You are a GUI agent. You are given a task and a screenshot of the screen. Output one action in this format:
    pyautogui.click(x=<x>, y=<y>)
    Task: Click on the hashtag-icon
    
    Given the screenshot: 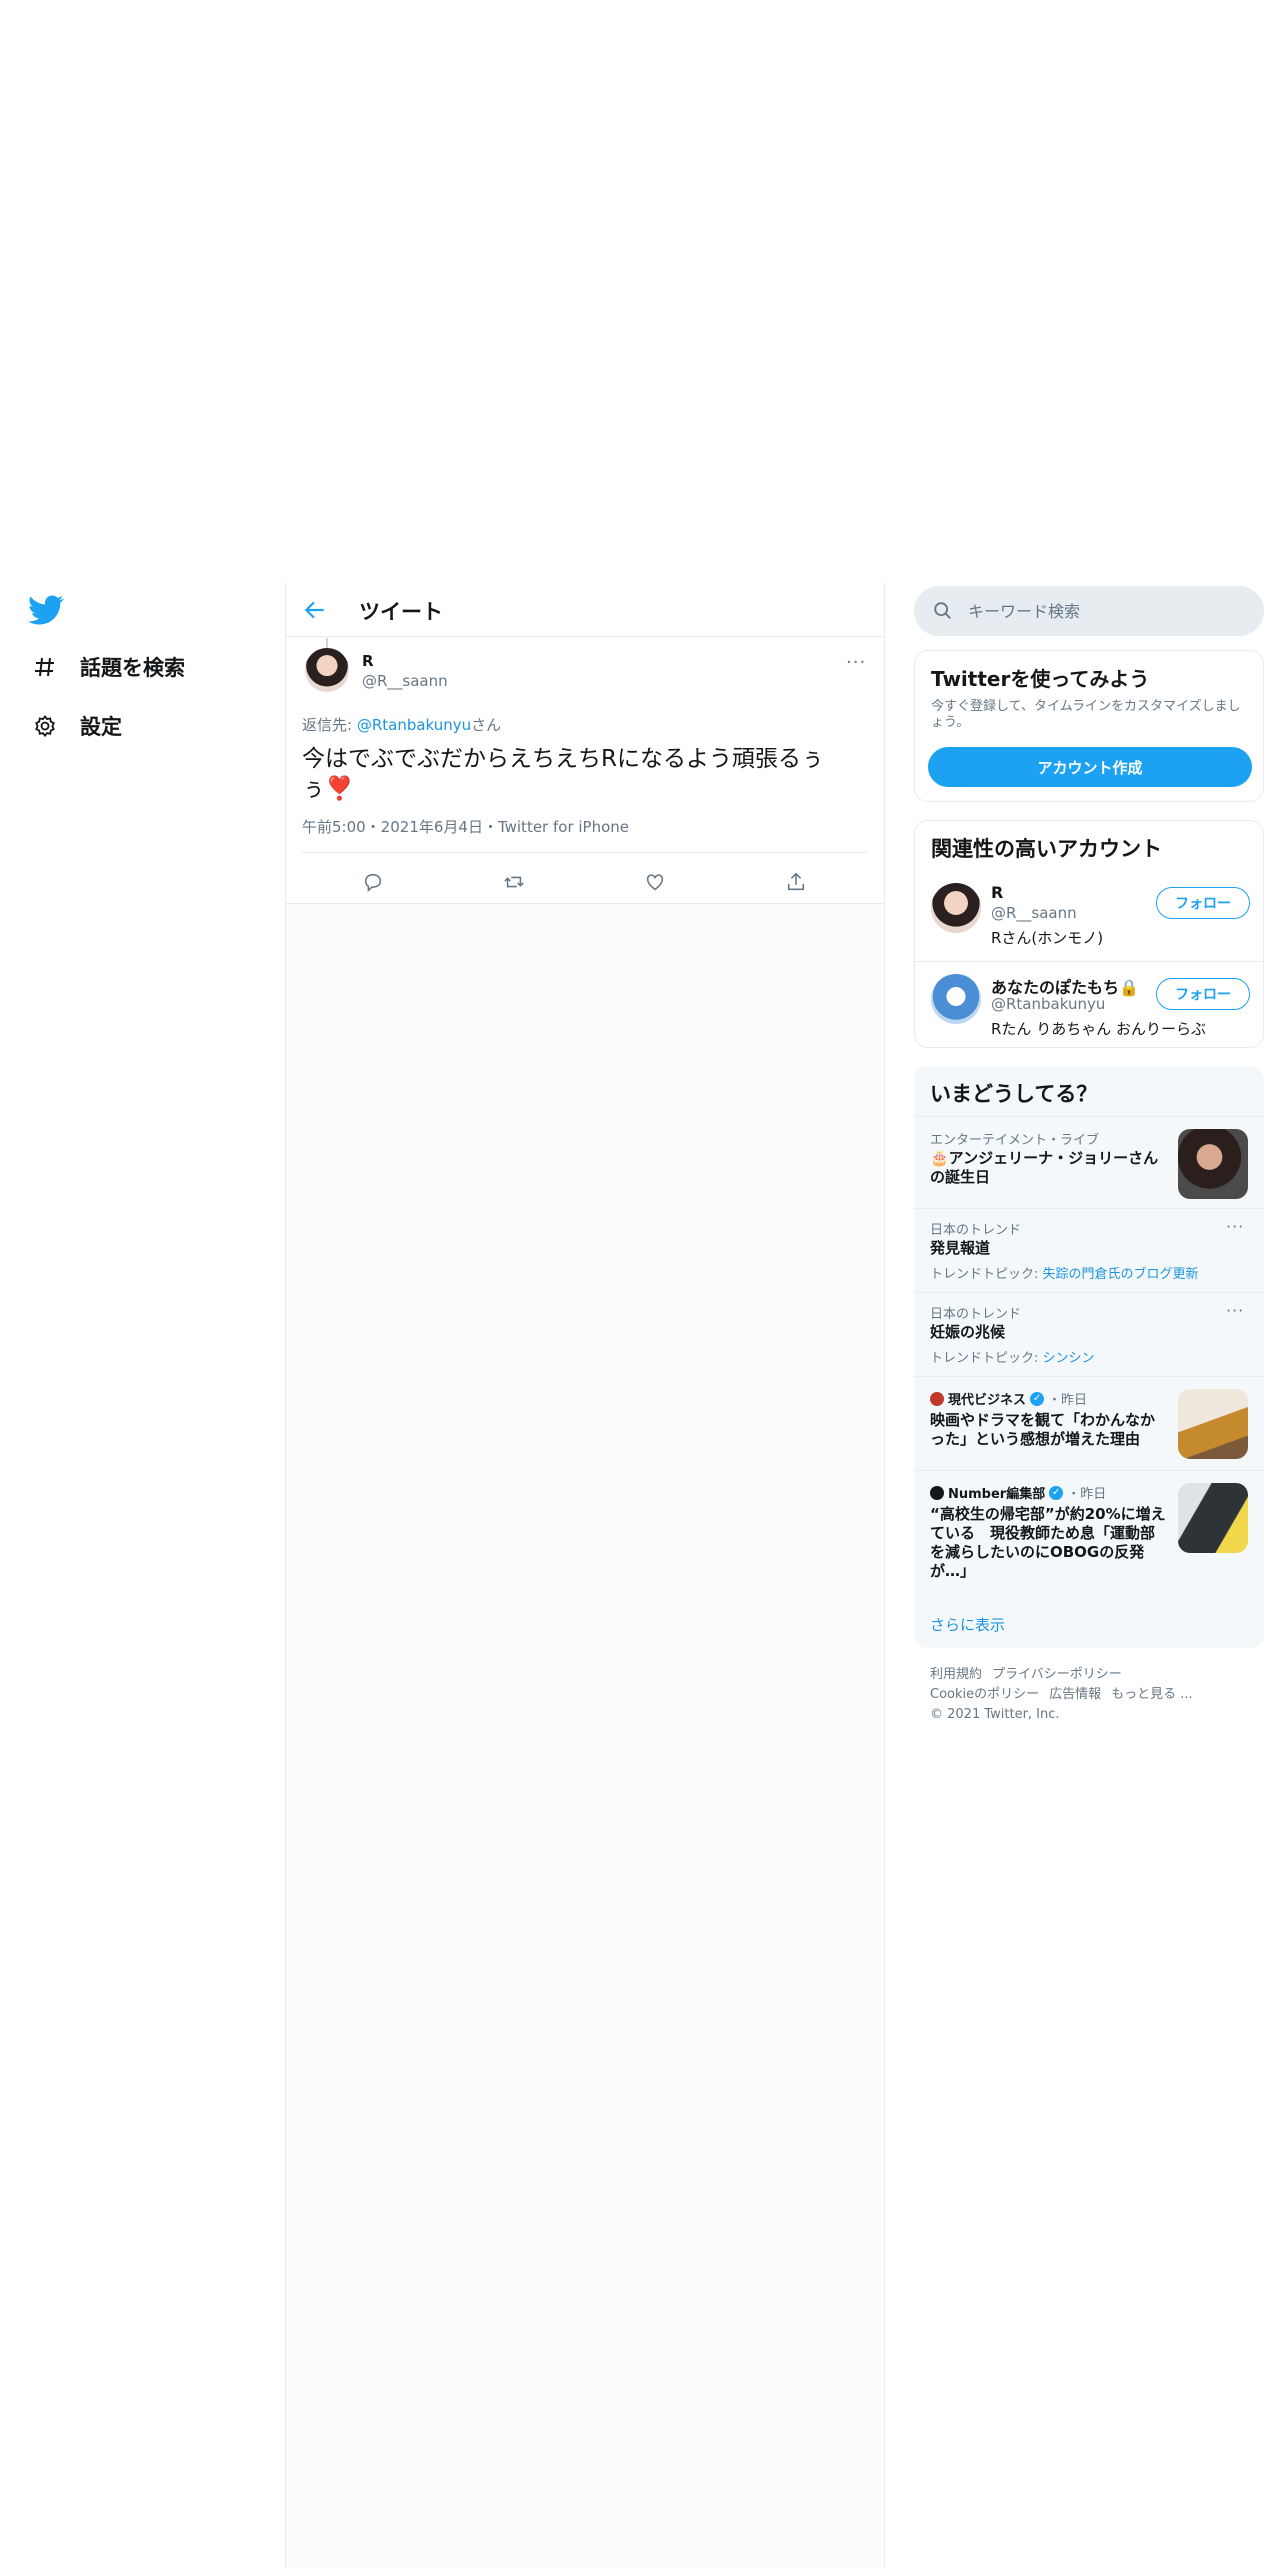 What is the action you would take?
    pyautogui.click(x=45, y=667)
    